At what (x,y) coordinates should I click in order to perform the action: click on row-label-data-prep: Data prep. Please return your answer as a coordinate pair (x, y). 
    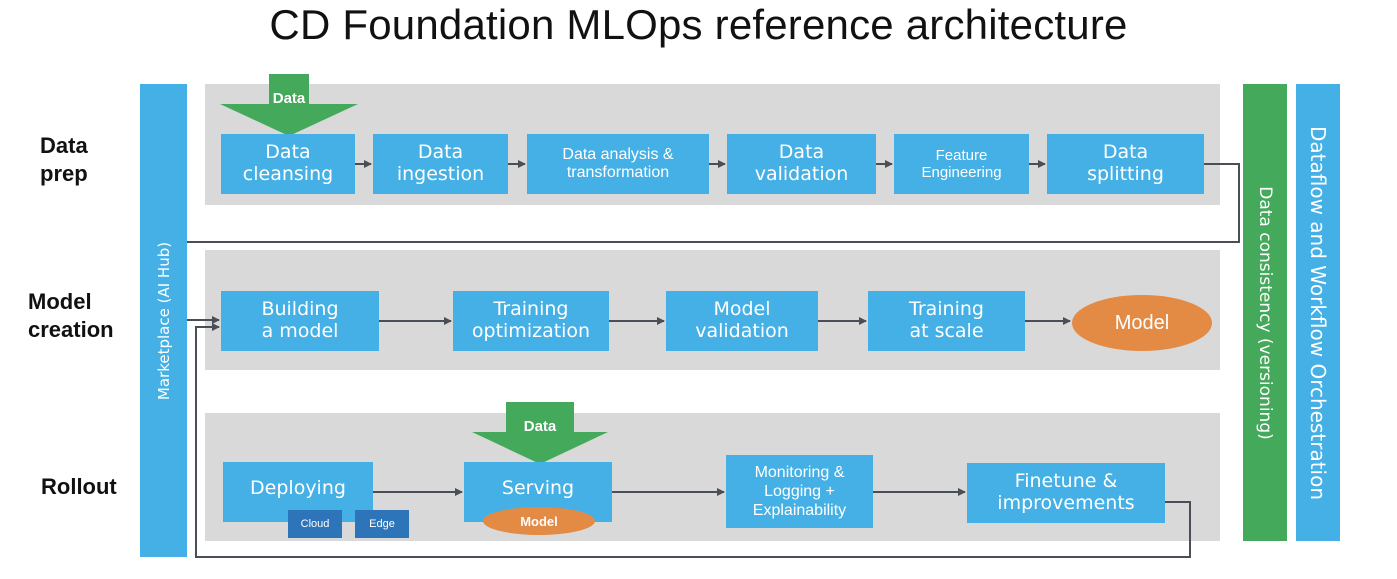
    Looking at the image, I should click on (64, 159).